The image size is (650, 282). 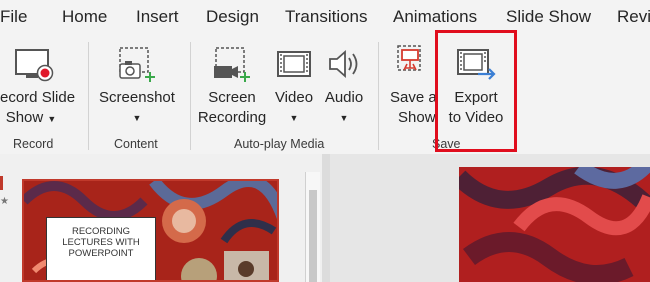 What do you see at coordinates (294, 97) in the screenshot?
I see `video-label: Video` at bounding box center [294, 97].